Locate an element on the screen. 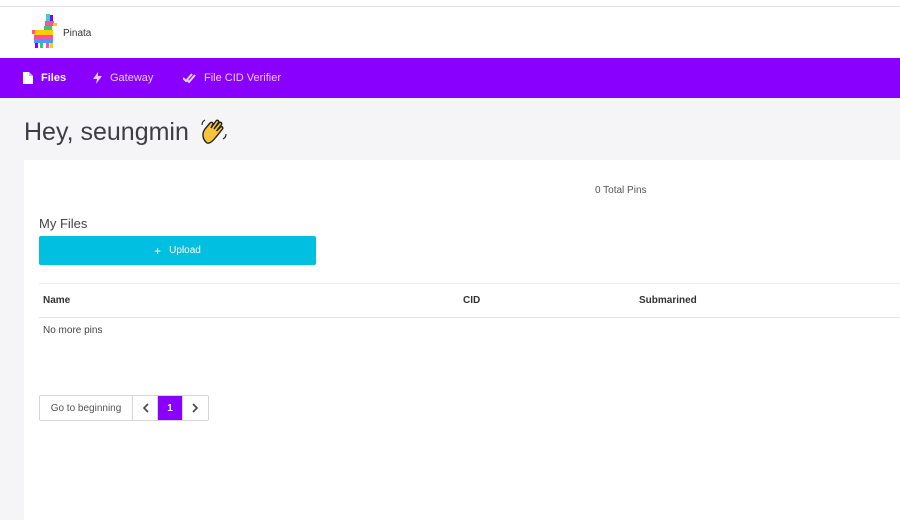  nav-file-cid-verifier: File CID Verifier is located at coordinates (232, 78).